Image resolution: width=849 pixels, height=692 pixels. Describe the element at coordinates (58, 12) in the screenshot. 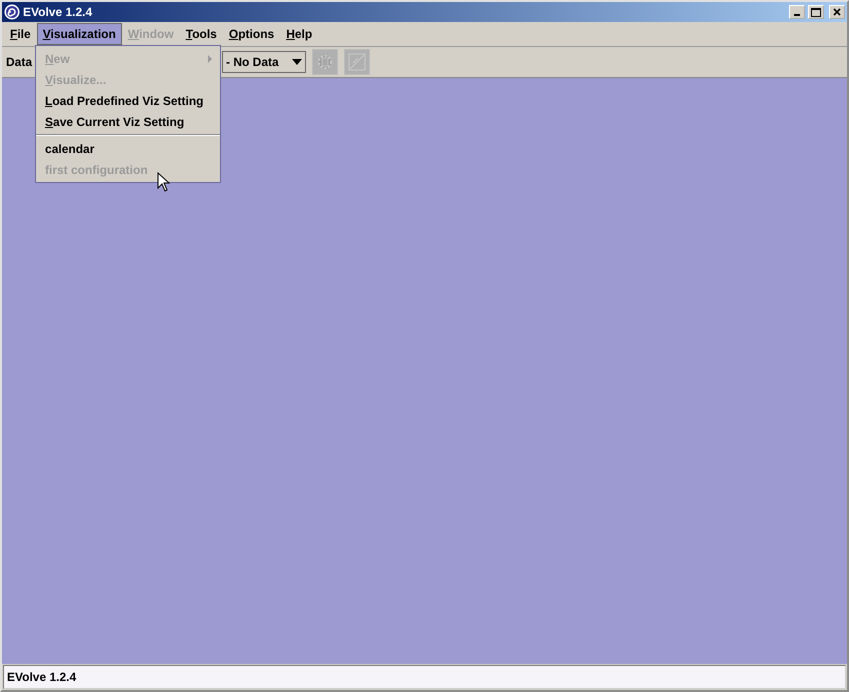

I see `window-title: EVolve 1.2.4` at that location.